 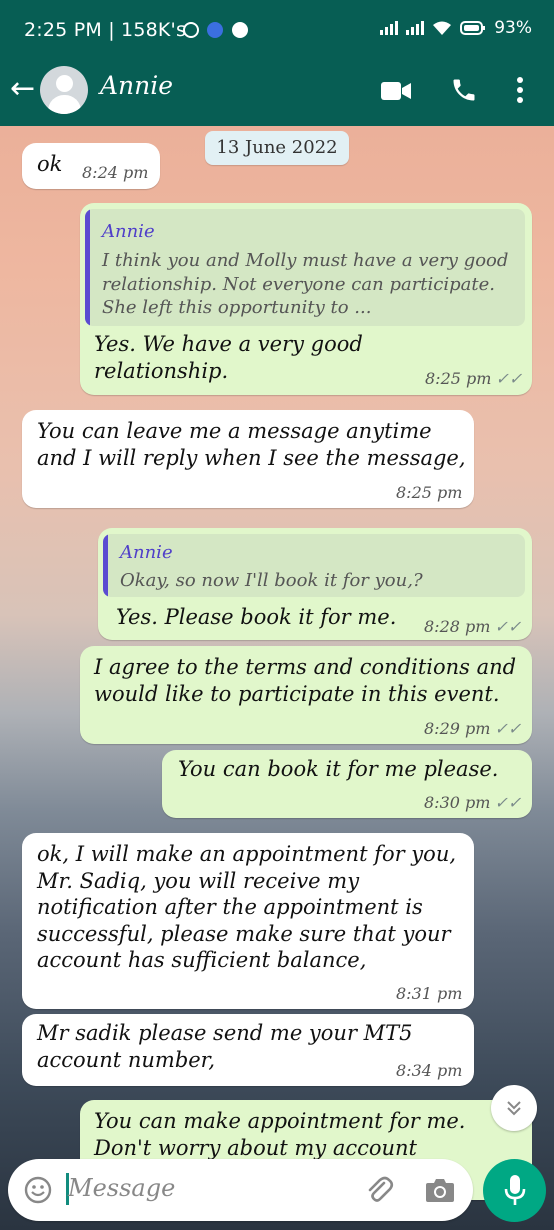 I want to click on message-text: Yes. We have a very good relationship., so click(x=228, y=357).